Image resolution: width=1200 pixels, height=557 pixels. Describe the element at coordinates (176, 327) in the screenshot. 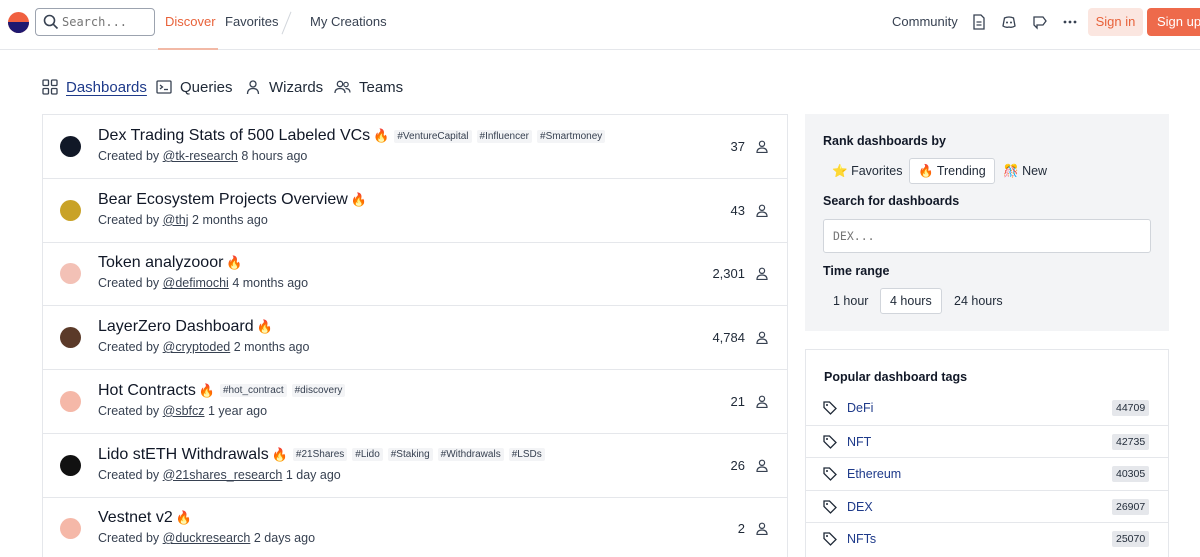

I see `dashboard-title: LayerZero Dashboard` at that location.